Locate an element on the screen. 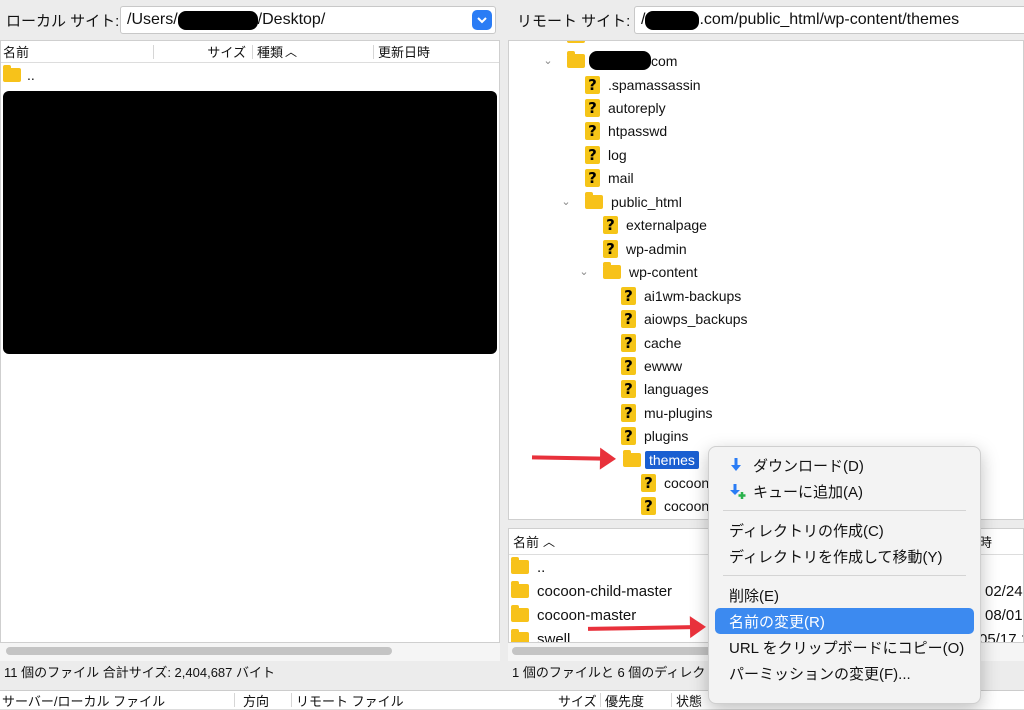  remote-path-suffix: .com/public_html/wp-content/themes is located at coordinates (829, 19).